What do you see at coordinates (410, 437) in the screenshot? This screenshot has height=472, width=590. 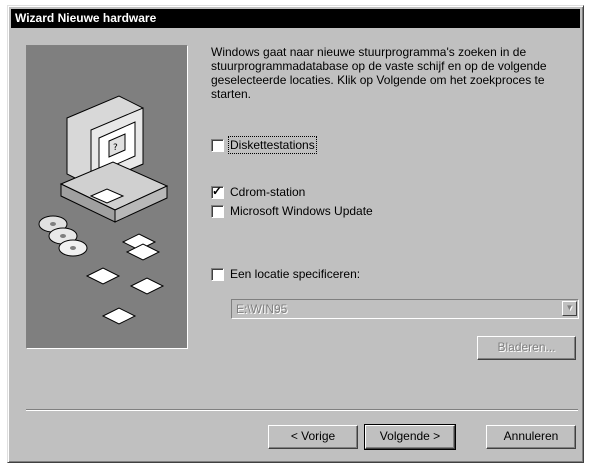 I see `next-button: Volgende >` at bounding box center [410, 437].